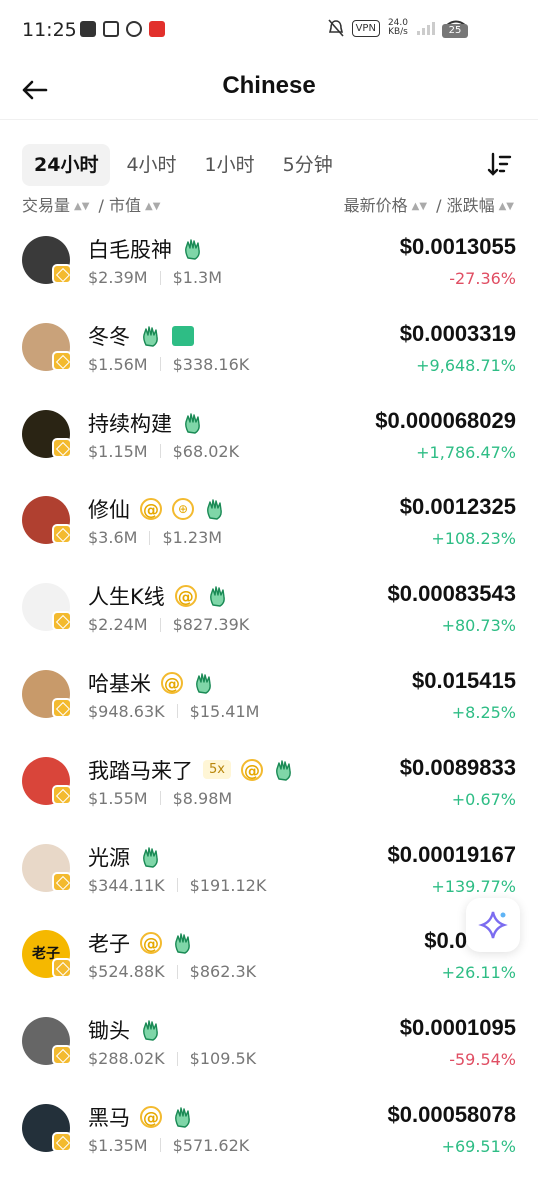 The height and width of the screenshot is (1200, 538). What do you see at coordinates (269, 873) in the screenshot?
I see `token-row: 光源 $344.11K $191.12K $0.00019167 +139.77%` at bounding box center [269, 873].